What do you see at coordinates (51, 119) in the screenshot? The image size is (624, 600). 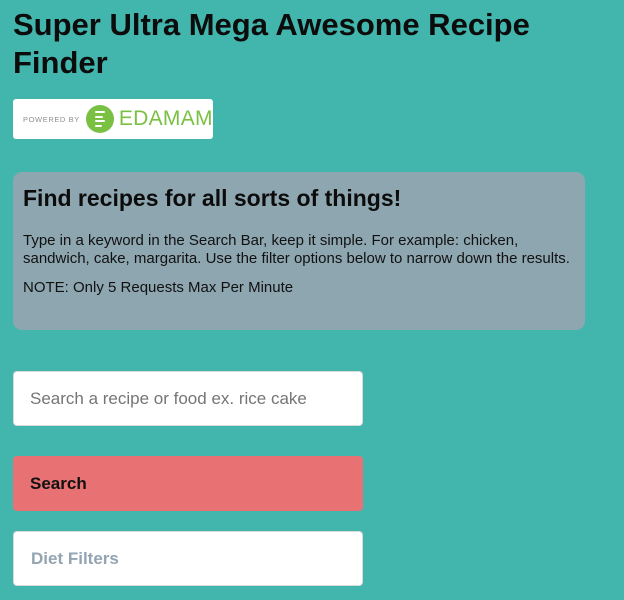 I see `powered-by-label: POWERED BY` at bounding box center [51, 119].